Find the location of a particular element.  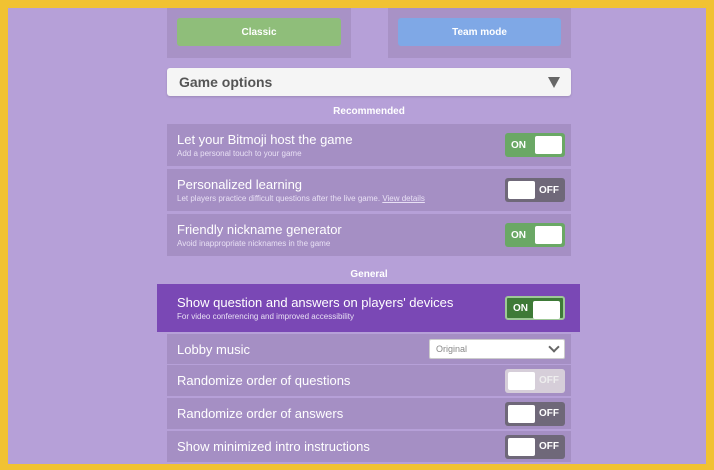

team-mode-card: Team mode is located at coordinates (479, 33).